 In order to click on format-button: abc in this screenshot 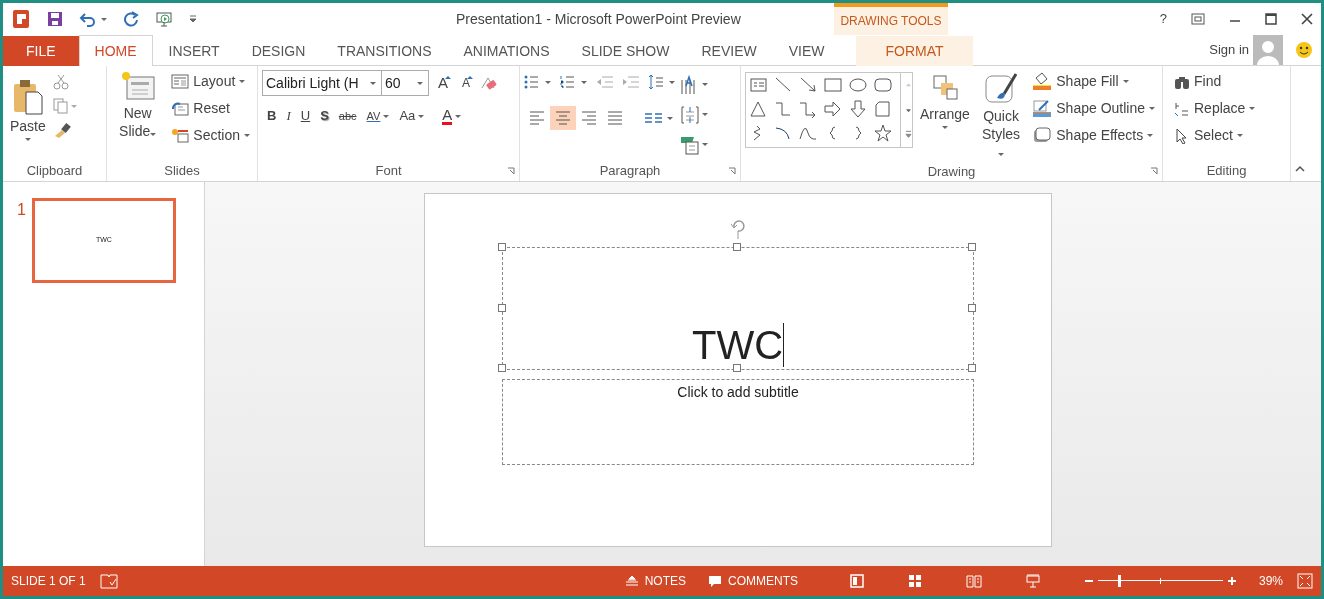, I will do `click(347, 116)`.